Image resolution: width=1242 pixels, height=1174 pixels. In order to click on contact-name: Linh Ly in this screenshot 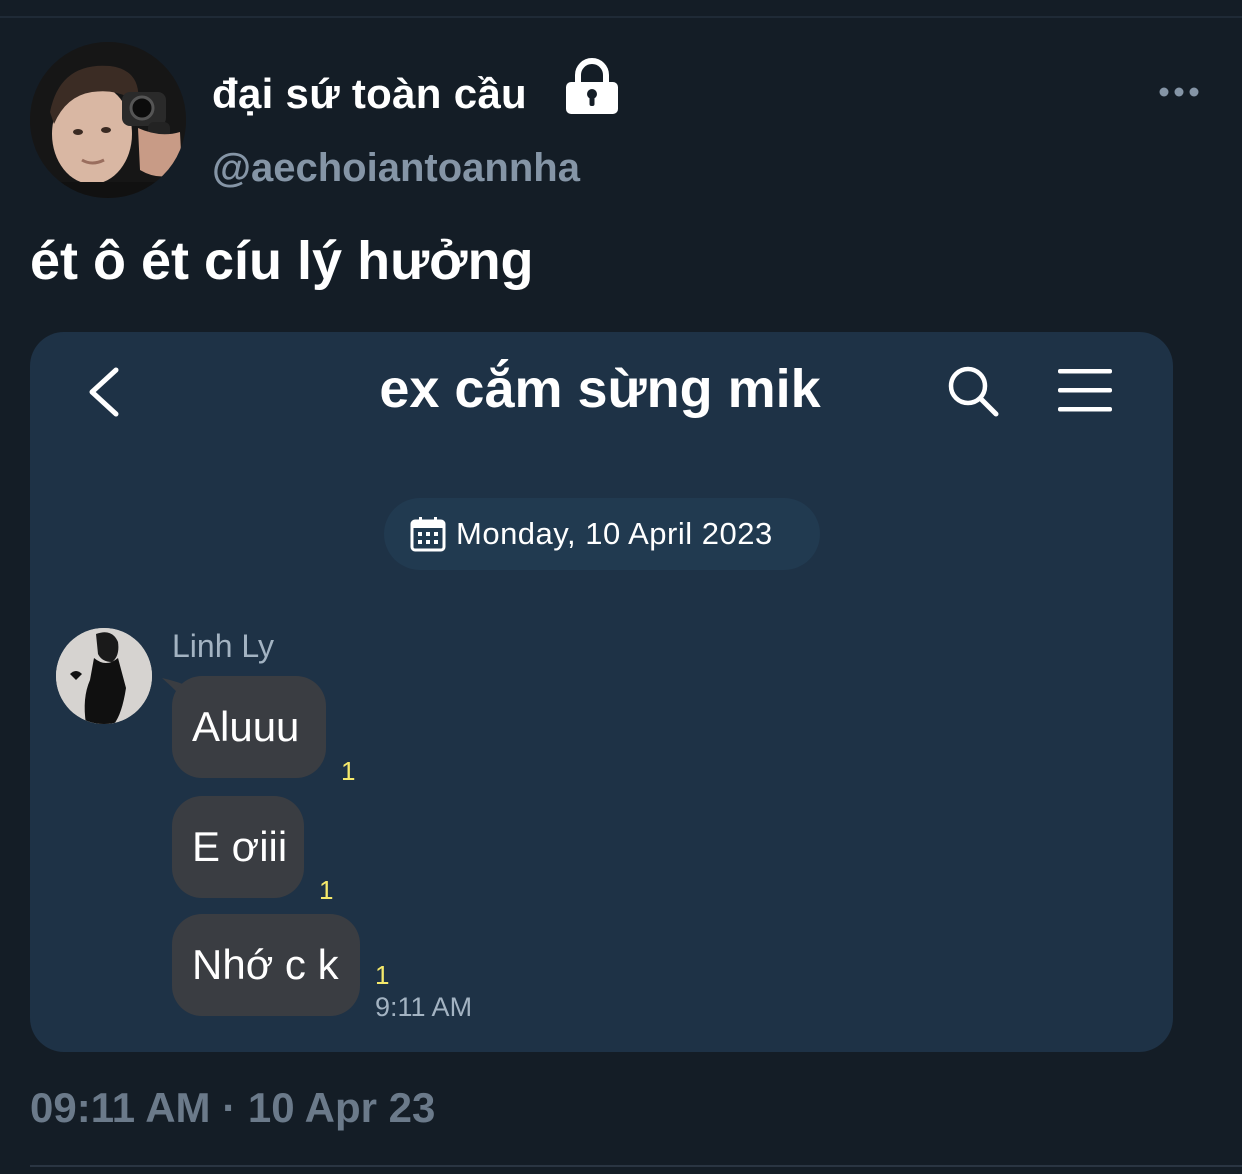, I will do `click(223, 646)`.